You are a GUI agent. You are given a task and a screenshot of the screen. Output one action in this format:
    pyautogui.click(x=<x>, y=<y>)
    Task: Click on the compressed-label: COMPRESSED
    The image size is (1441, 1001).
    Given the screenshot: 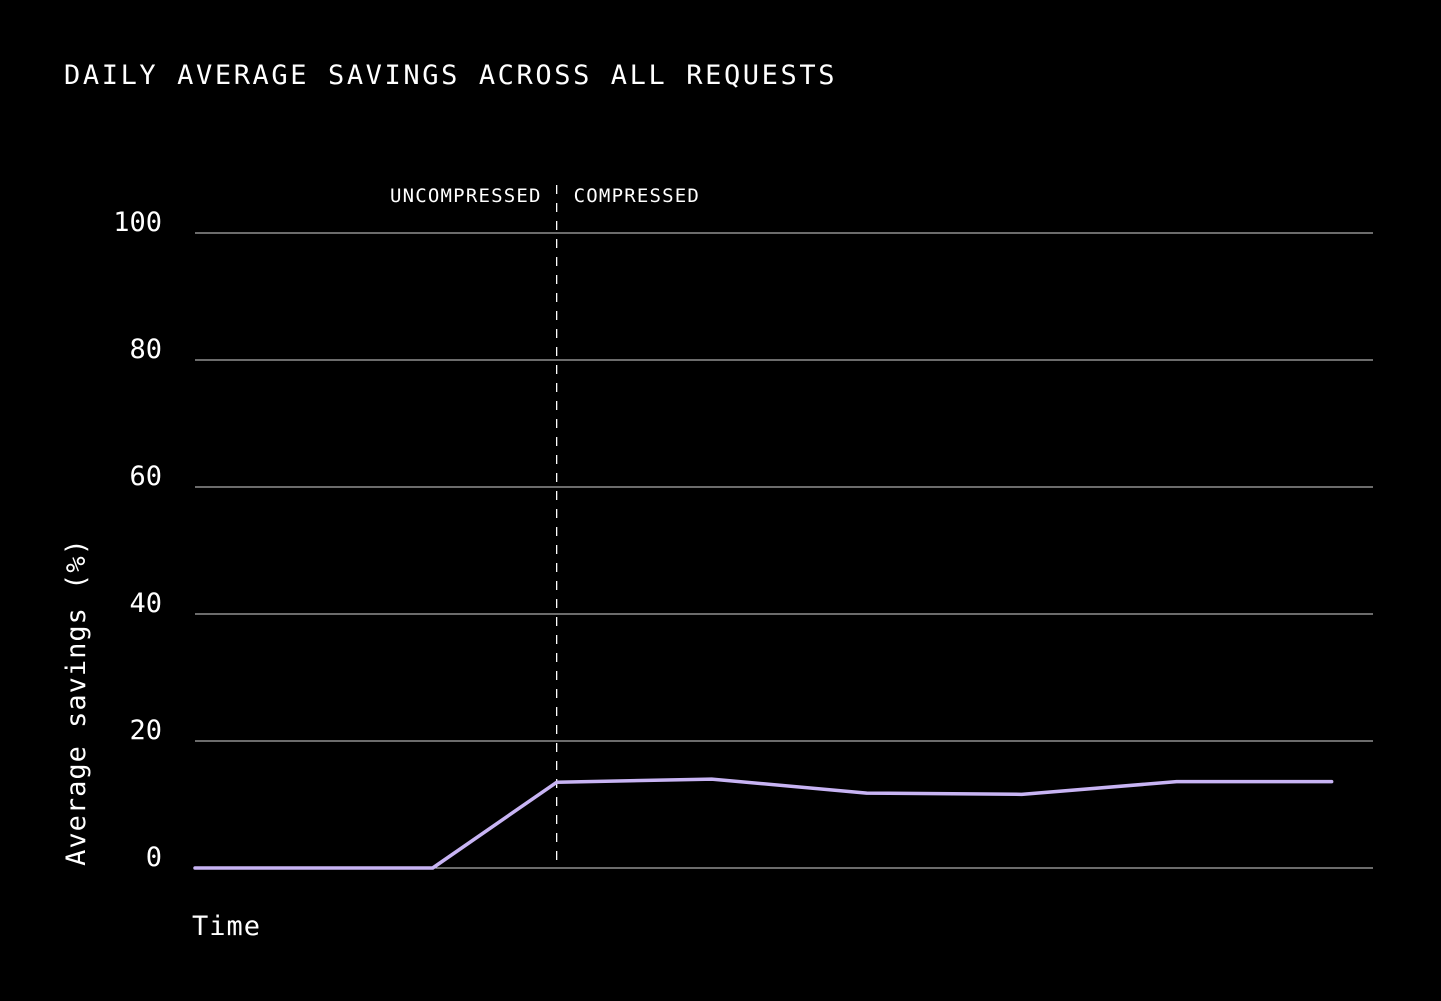 What is the action you would take?
    pyautogui.click(x=637, y=196)
    